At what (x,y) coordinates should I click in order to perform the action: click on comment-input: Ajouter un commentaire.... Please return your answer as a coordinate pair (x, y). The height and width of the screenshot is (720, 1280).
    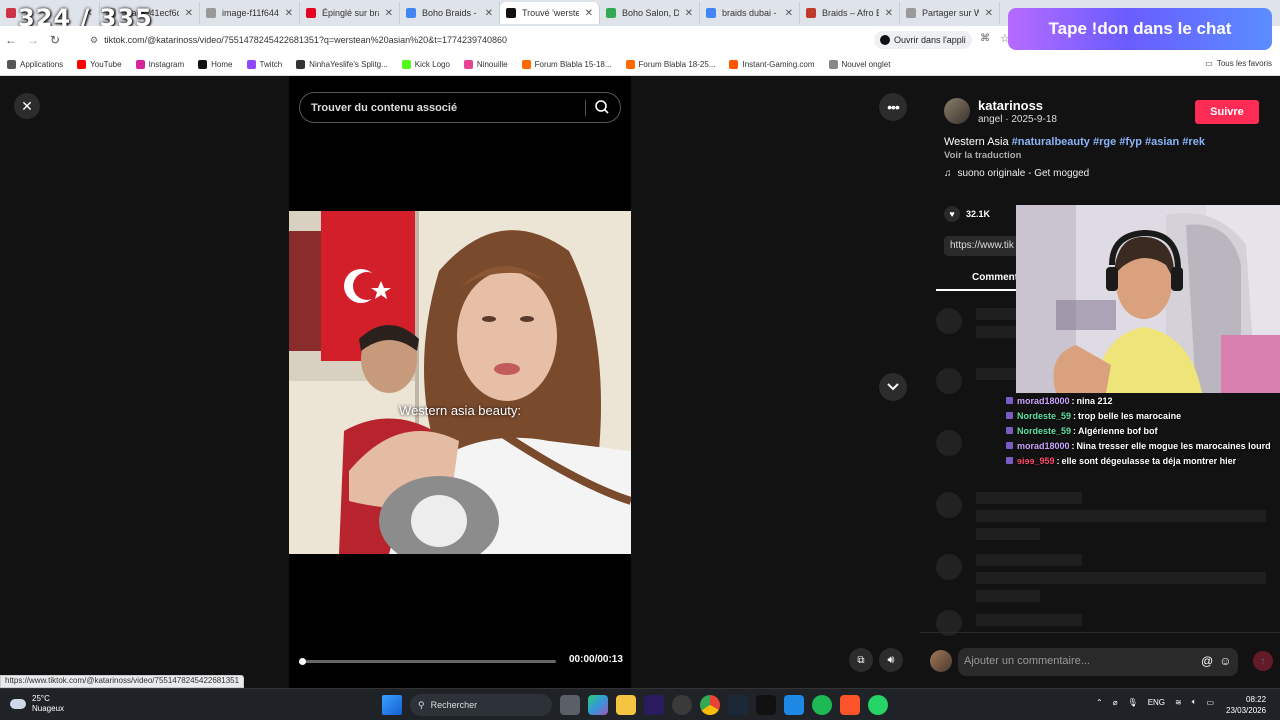
    Looking at the image, I should click on (1098, 662).